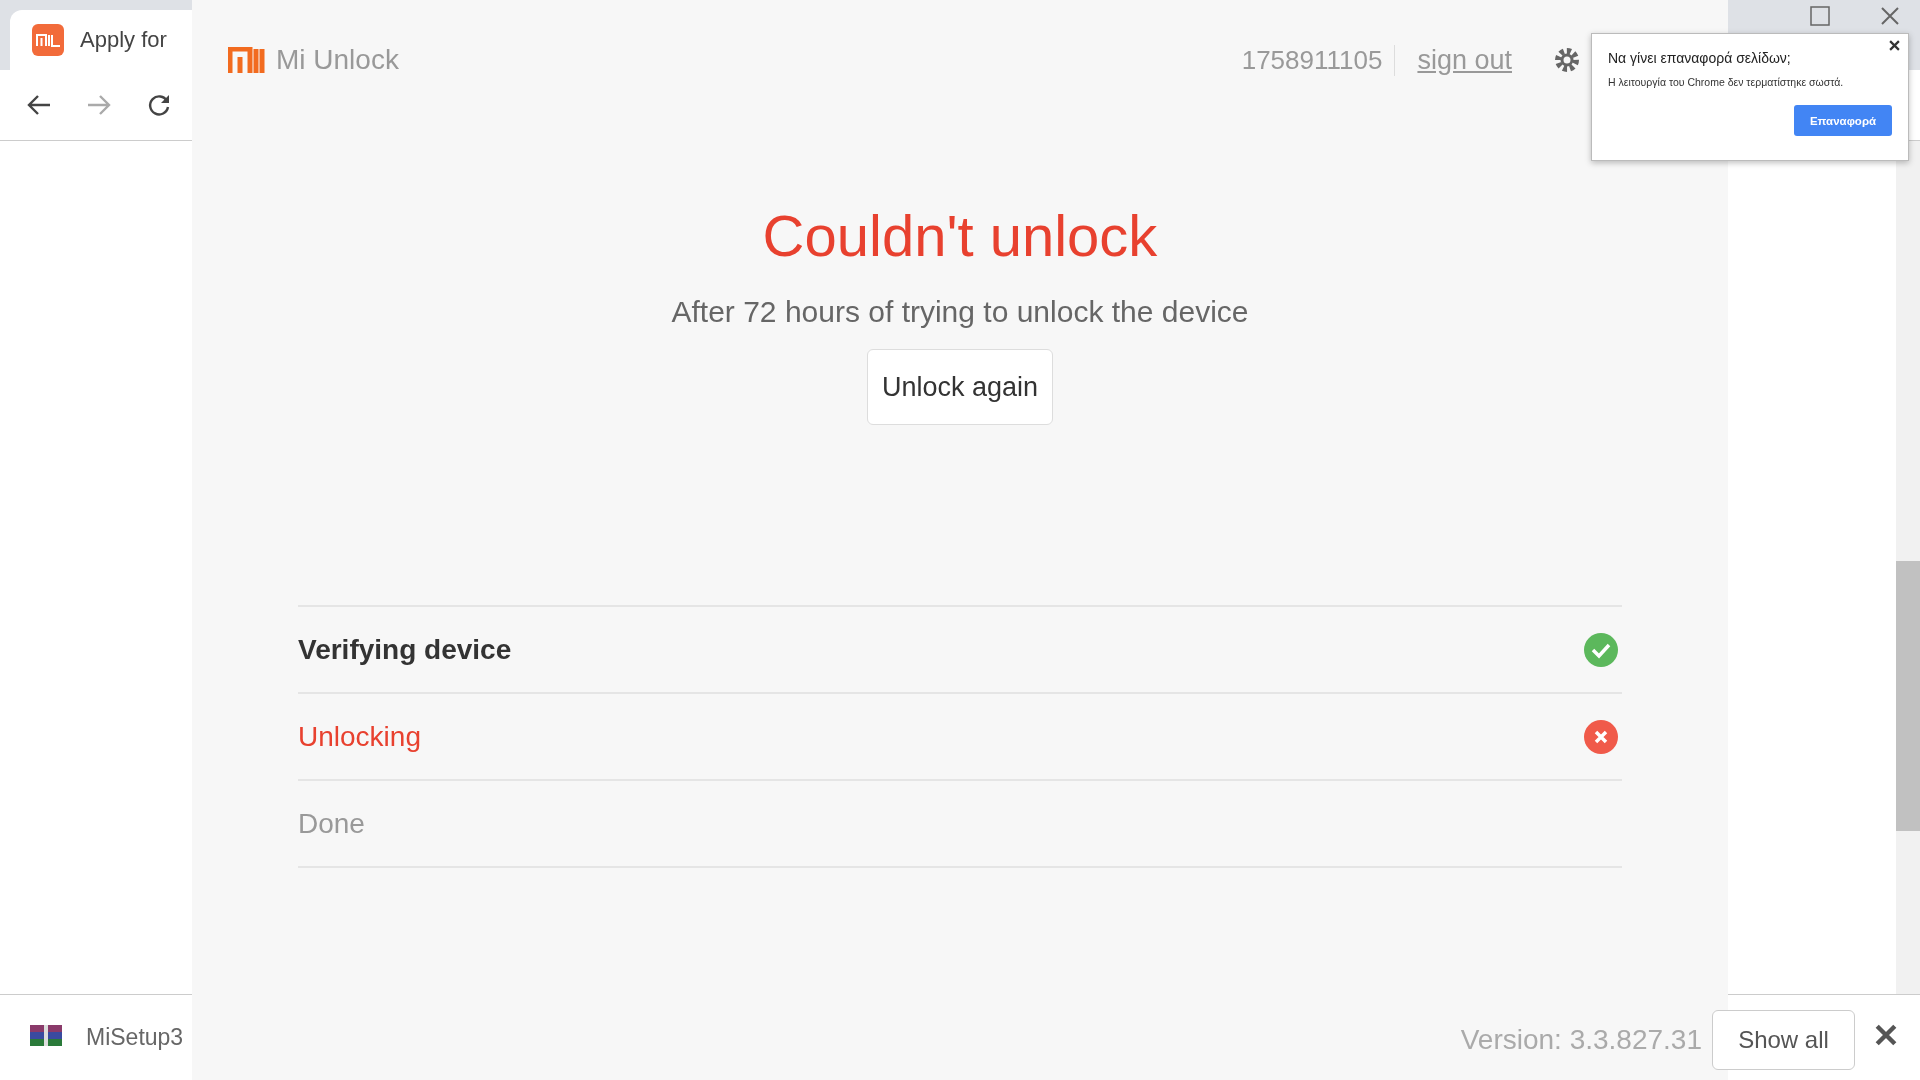  I want to click on download-filename: MiSetup3, so click(135, 1037).